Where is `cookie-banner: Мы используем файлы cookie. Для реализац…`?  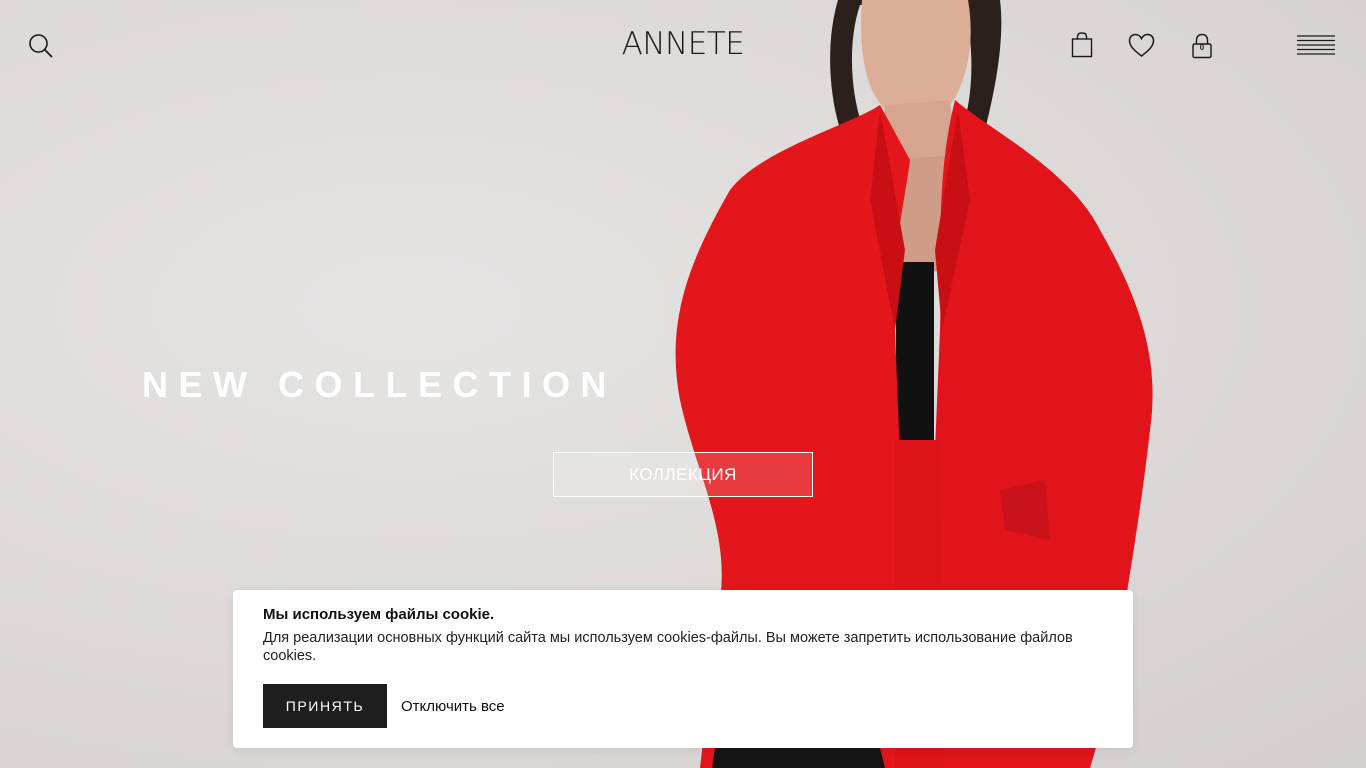 cookie-banner: Мы используем файлы cookie. Для реализац… is located at coordinates (683, 669).